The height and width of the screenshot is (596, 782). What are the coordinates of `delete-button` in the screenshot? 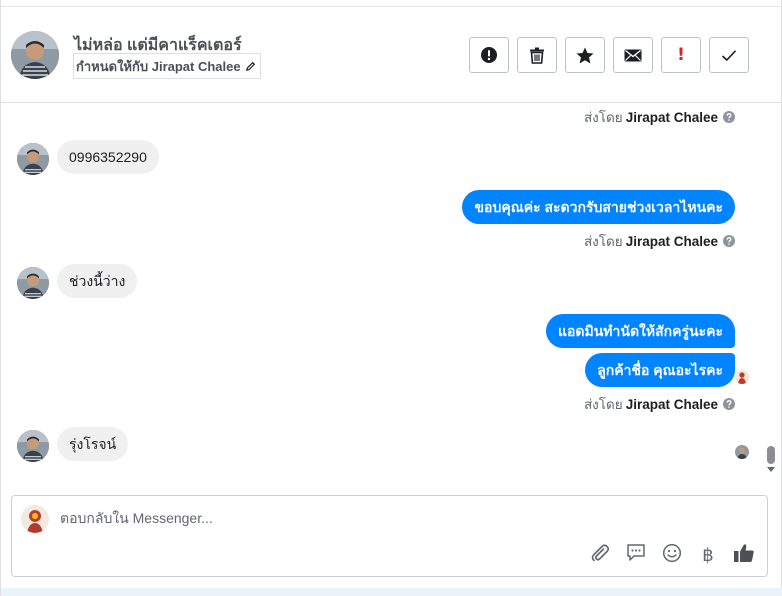 It's located at (537, 55).